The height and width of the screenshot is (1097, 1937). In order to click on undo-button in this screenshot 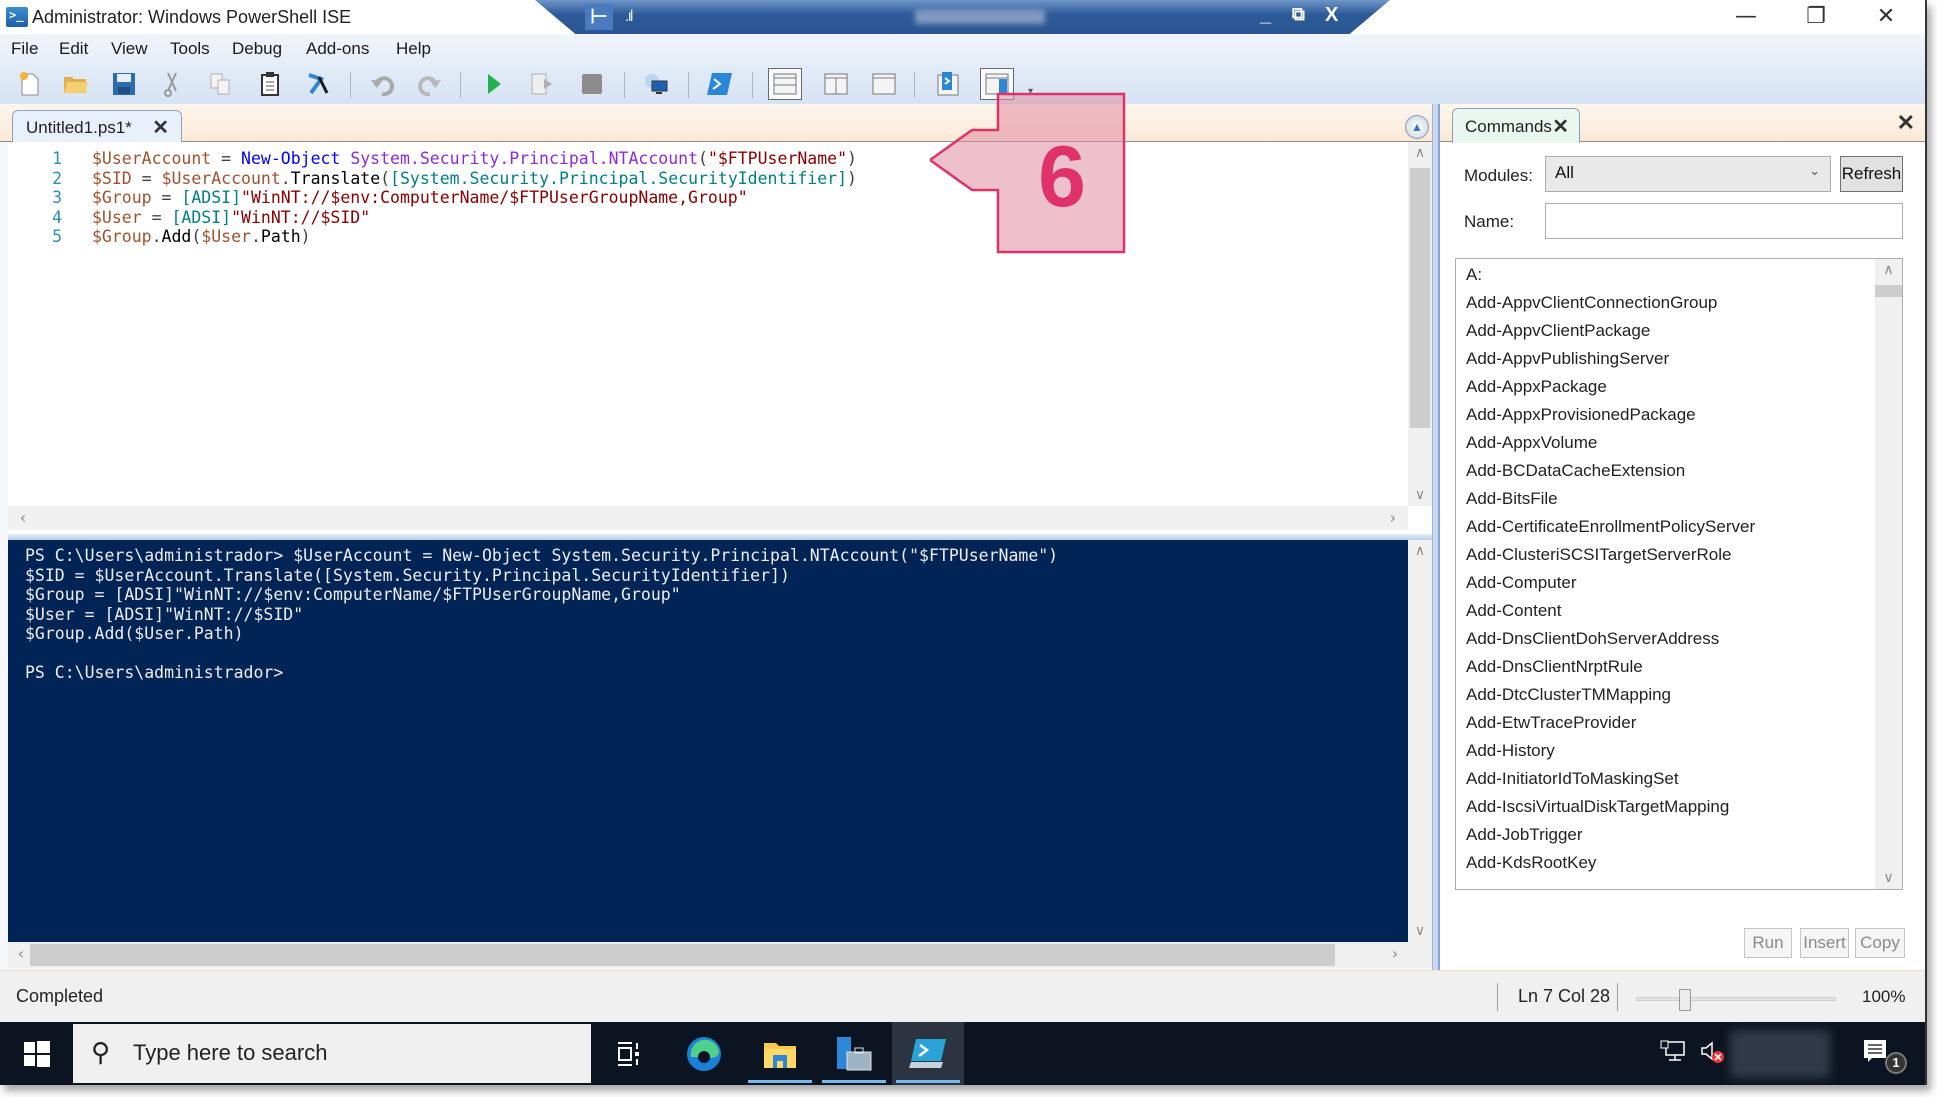, I will do `click(382, 84)`.